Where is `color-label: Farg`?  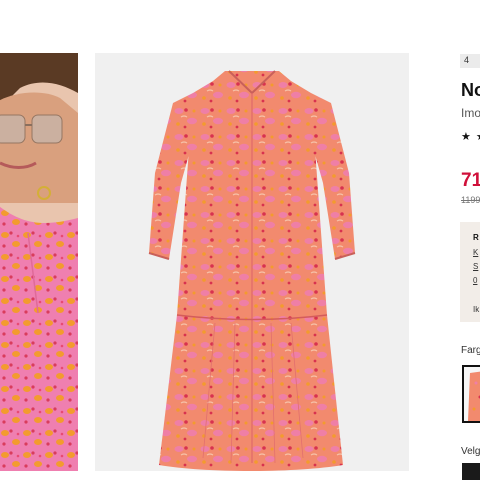
color-label: Farg is located at coordinates (470, 350).